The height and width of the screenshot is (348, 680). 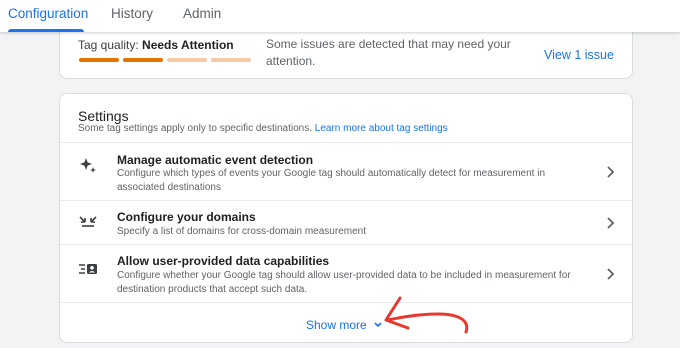 What do you see at coordinates (110, 45) in the screenshot?
I see `tag-quality-prefix: Tag quality:` at bounding box center [110, 45].